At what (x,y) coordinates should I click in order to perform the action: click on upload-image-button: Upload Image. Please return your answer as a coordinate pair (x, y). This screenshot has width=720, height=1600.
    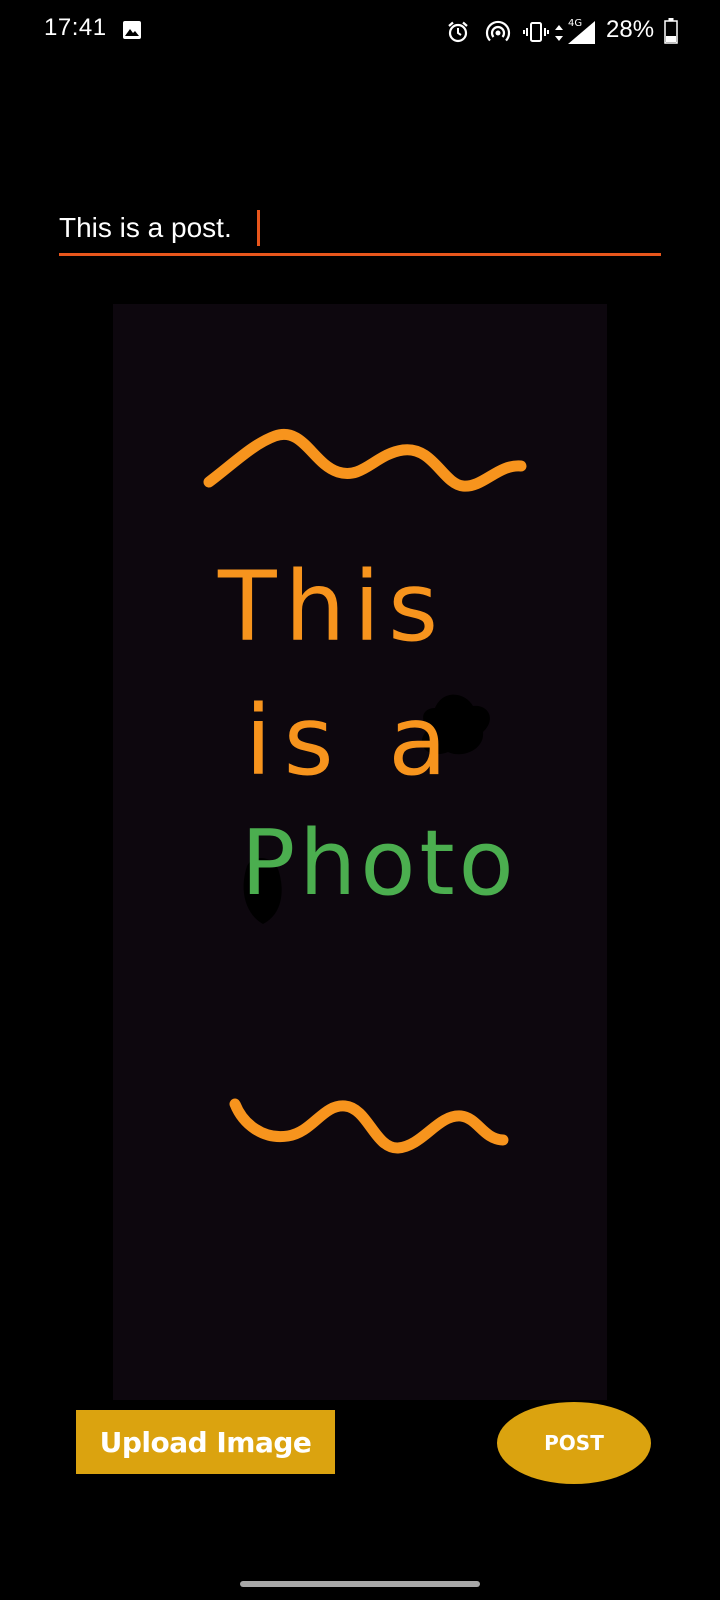
    Looking at the image, I should click on (205, 1442).